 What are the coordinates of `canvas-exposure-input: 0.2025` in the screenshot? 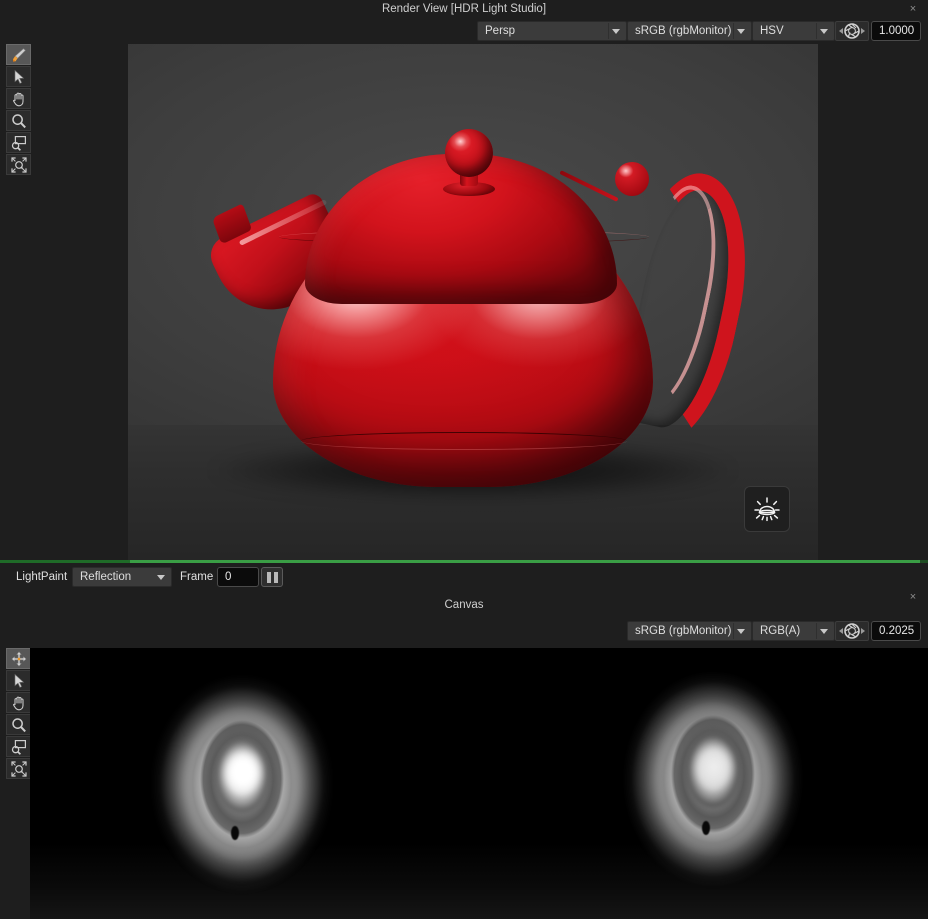 It's located at (896, 631).